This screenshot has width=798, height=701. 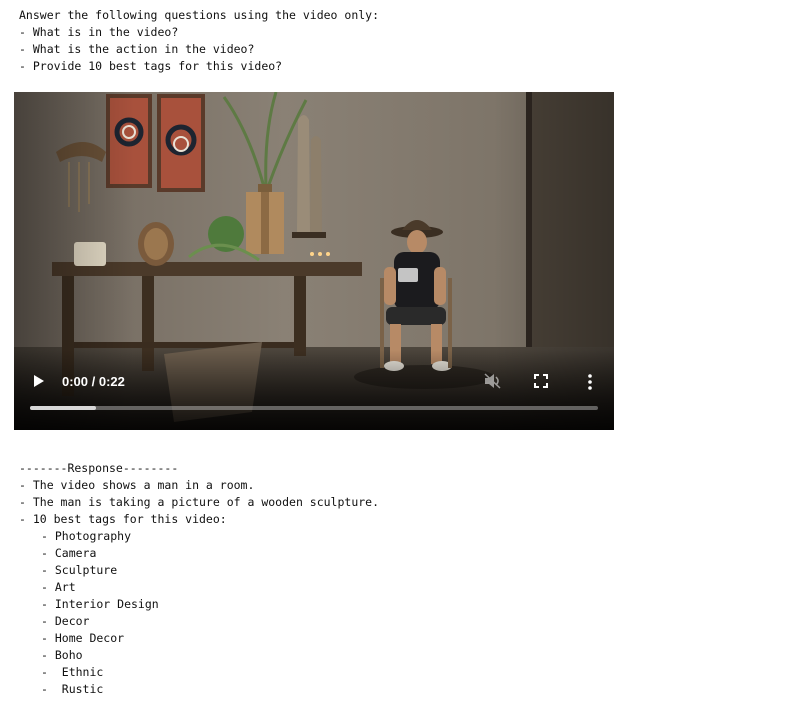 What do you see at coordinates (99, 468) in the screenshot?
I see `response-header: -------Response--------` at bounding box center [99, 468].